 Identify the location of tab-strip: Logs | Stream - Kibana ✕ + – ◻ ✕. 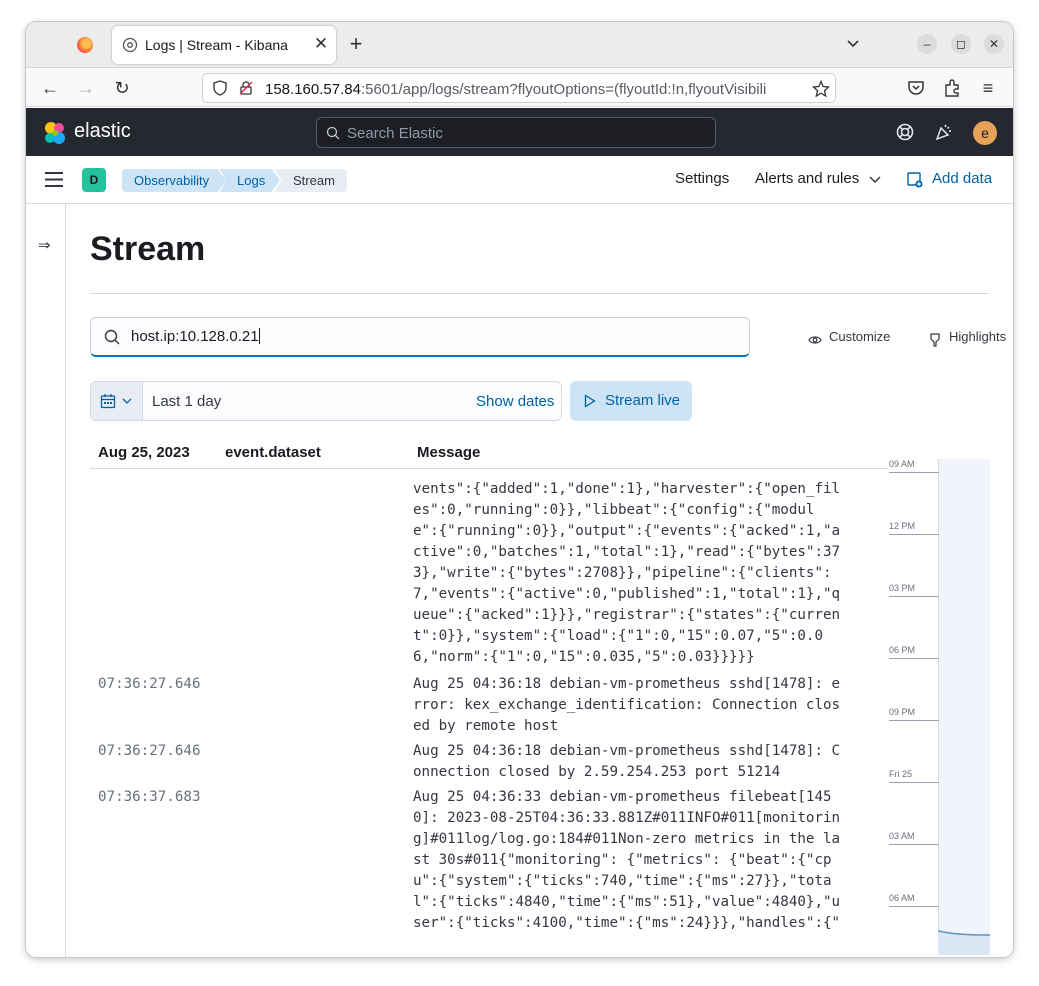
(519, 45).